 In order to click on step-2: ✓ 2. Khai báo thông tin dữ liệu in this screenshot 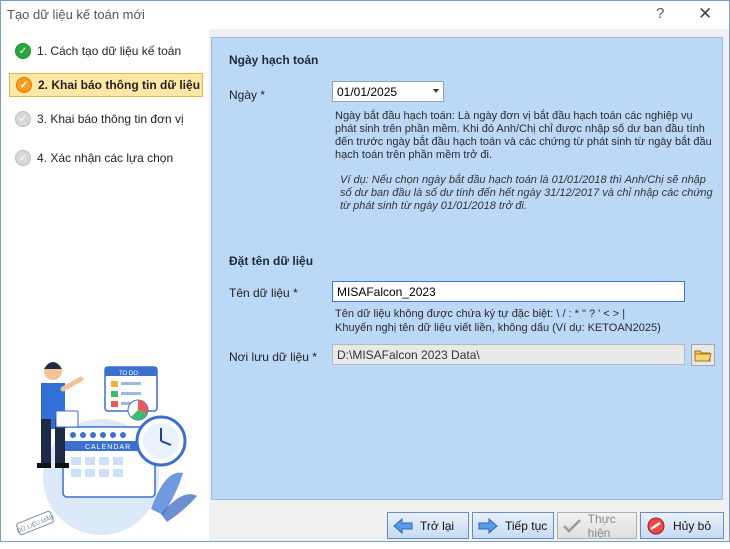, I will do `click(106, 85)`.